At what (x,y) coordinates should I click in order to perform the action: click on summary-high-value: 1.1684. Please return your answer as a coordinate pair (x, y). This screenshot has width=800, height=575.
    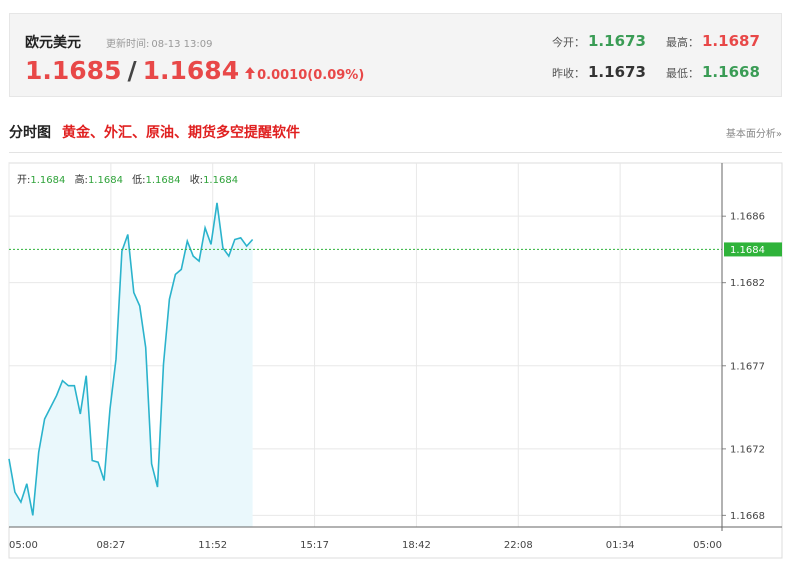
    Looking at the image, I should click on (105, 180).